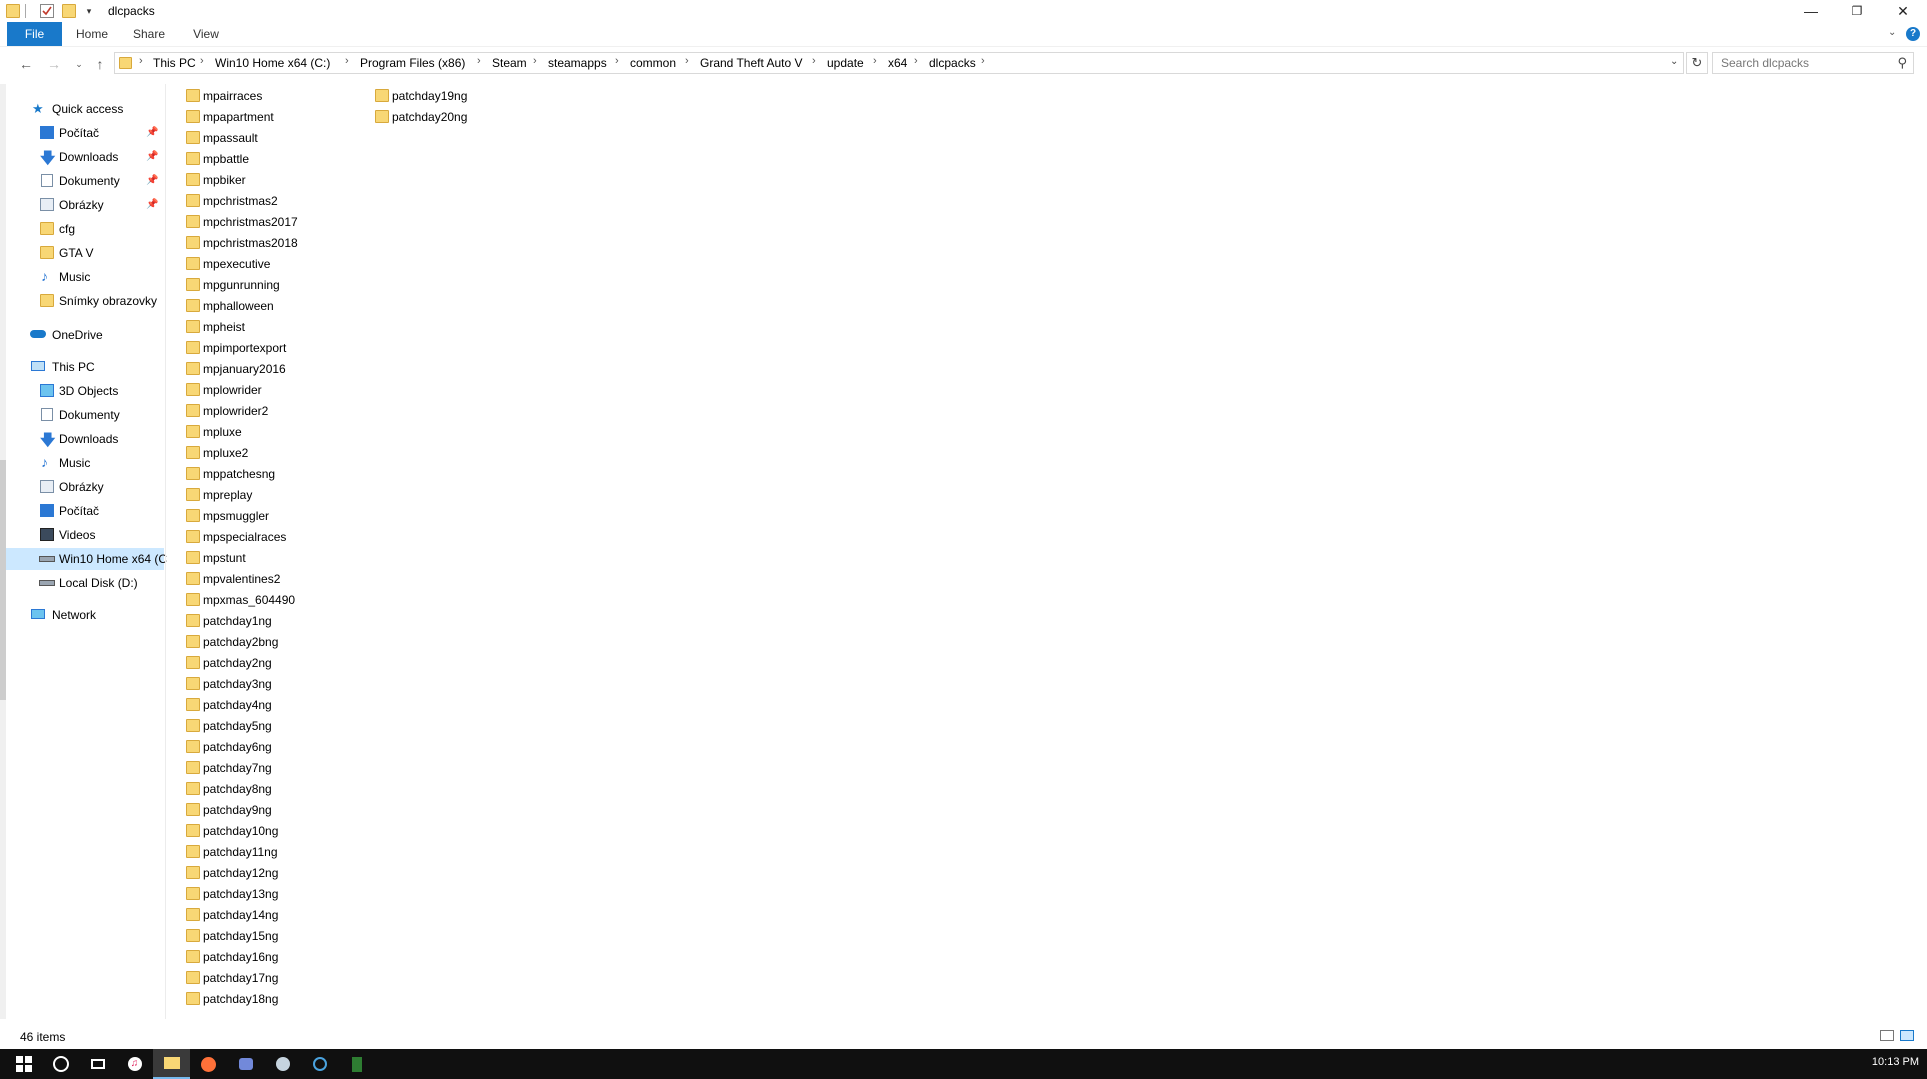 Image resolution: width=1927 pixels, height=1079 pixels. What do you see at coordinates (47, 11) in the screenshot?
I see `properties-icon` at bounding box center [47, 11].